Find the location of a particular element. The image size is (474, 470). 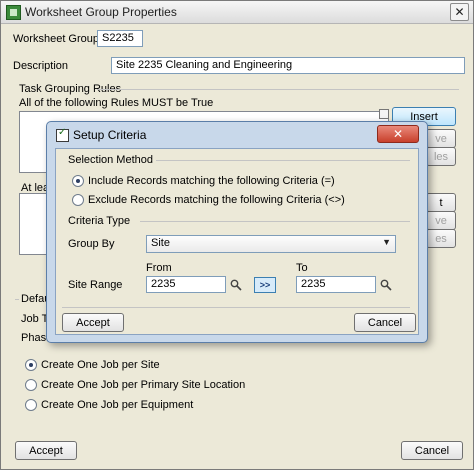

close-icon: ✕ is located at coordinates (459, 12).